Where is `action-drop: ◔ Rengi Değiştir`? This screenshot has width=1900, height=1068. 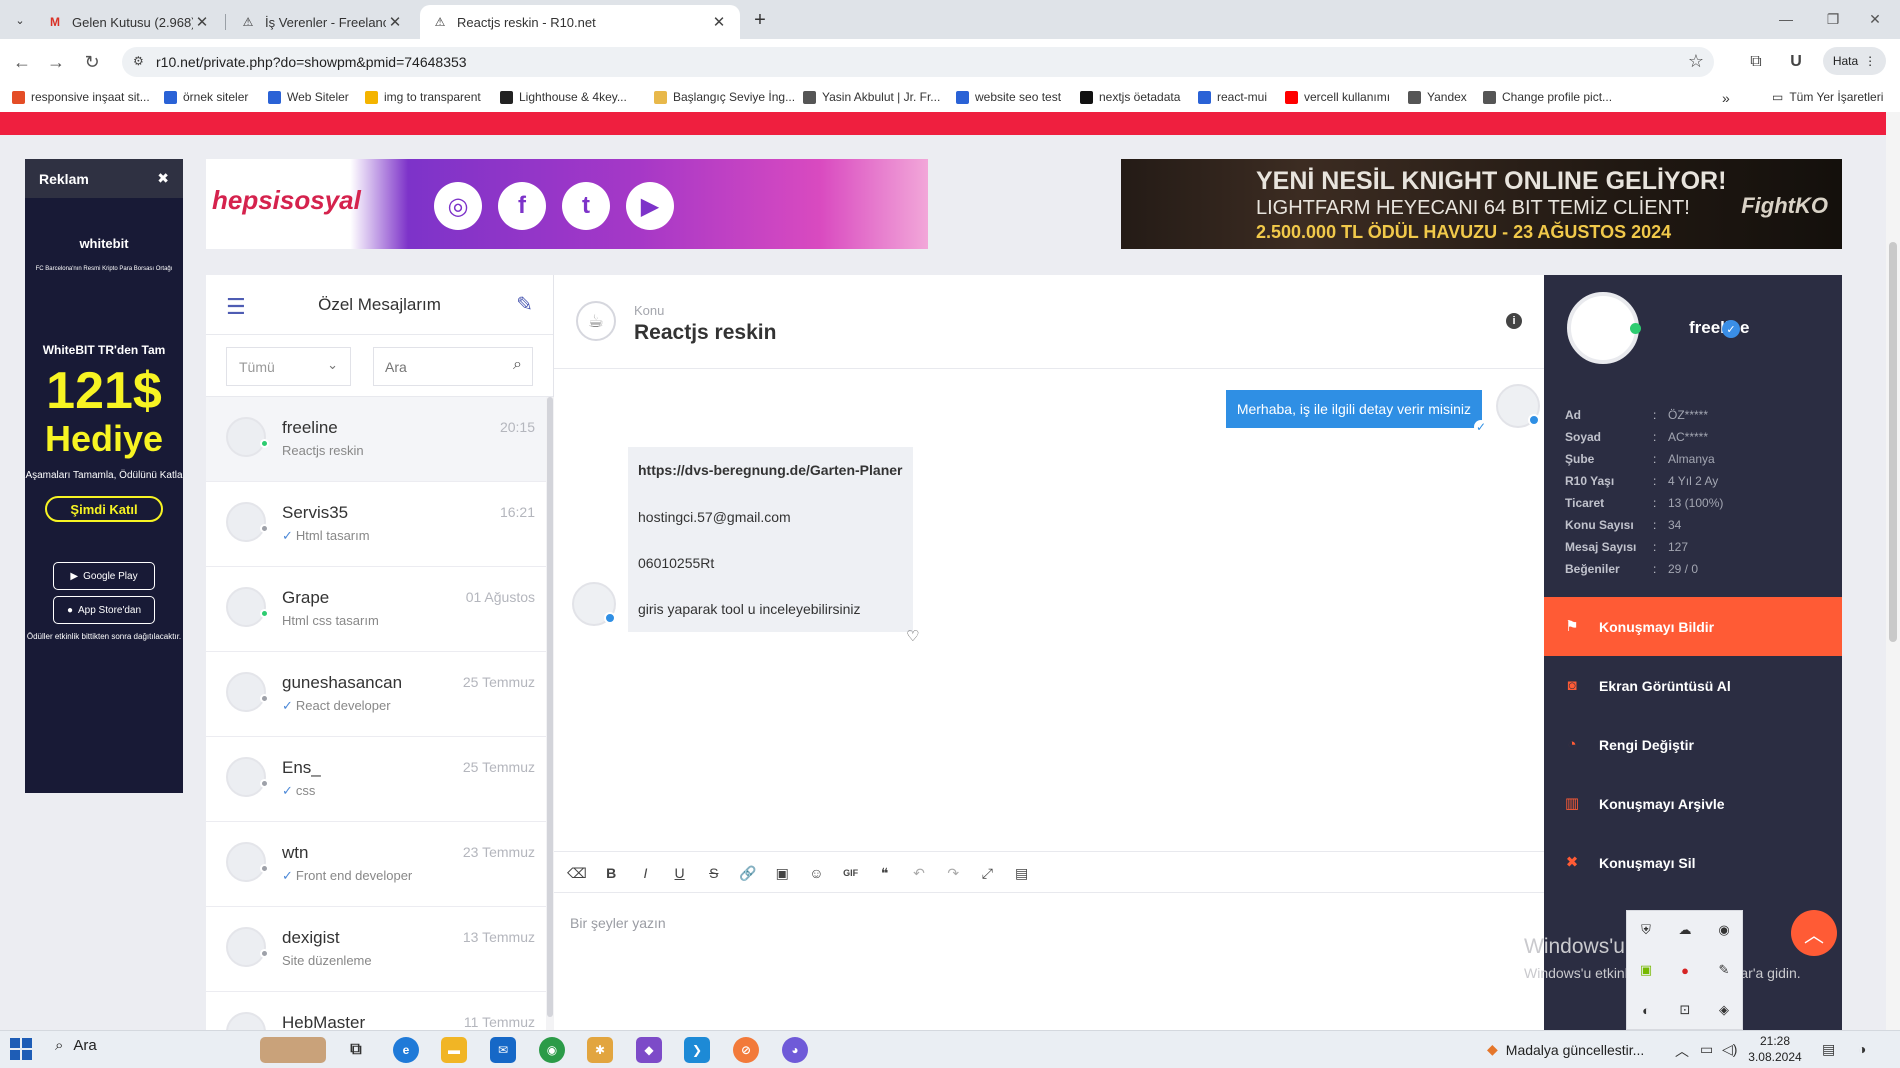 action-drop: ◔ Rengi Değiştir is located at coordinates (1693, 744).